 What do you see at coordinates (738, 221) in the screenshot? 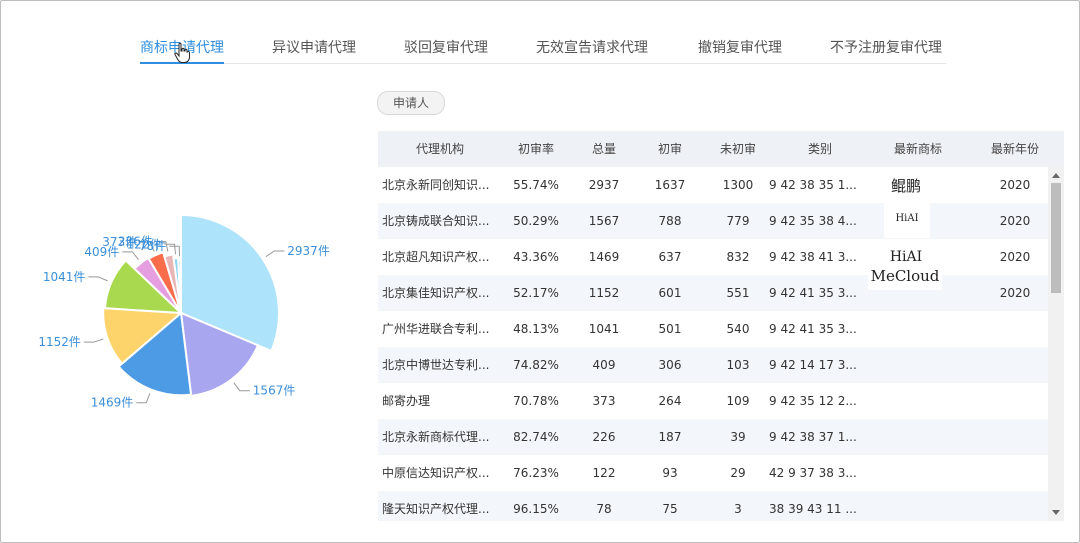
I see `cell-pending: 779` at bounding box center [738, 221].